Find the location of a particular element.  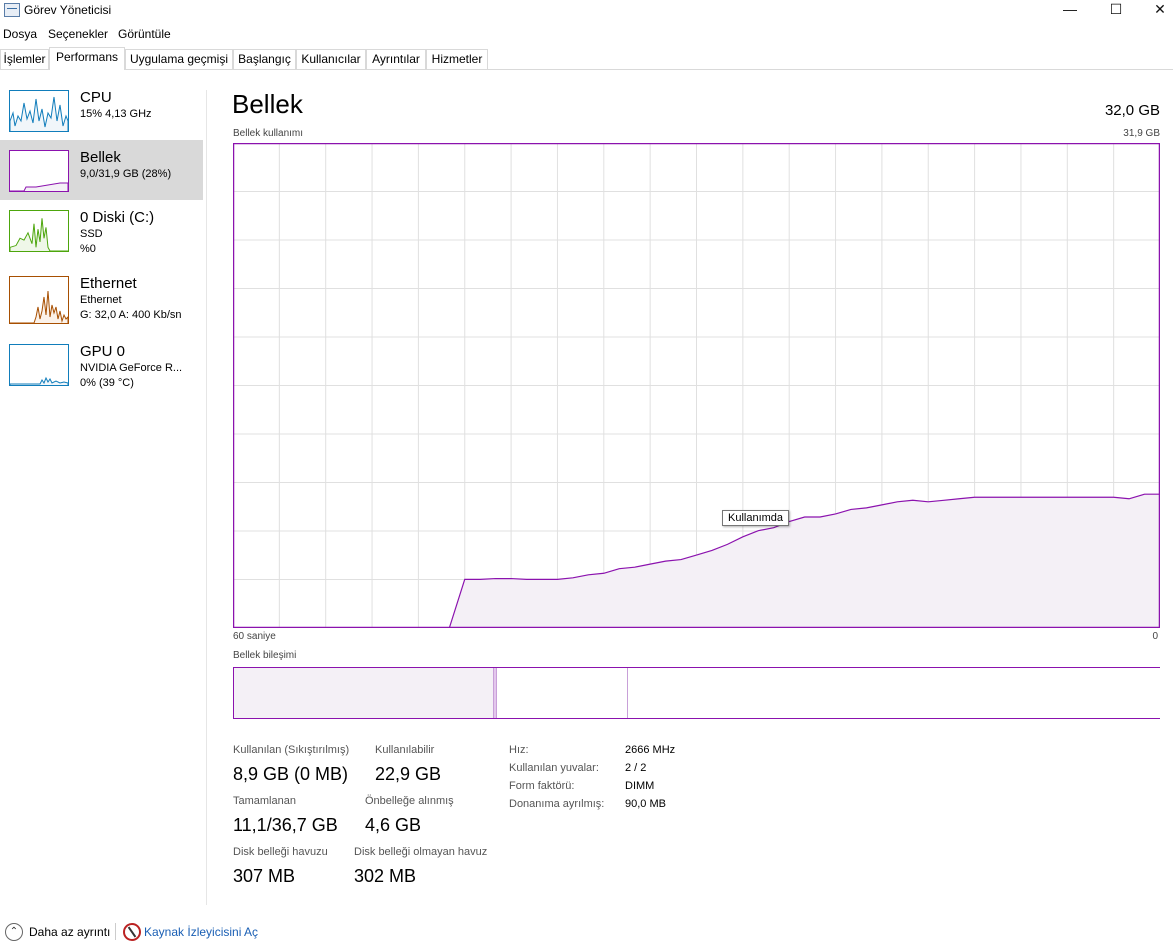

sidebar-detail-2: 0% (39 °C) is located at coordinates (107, 383).